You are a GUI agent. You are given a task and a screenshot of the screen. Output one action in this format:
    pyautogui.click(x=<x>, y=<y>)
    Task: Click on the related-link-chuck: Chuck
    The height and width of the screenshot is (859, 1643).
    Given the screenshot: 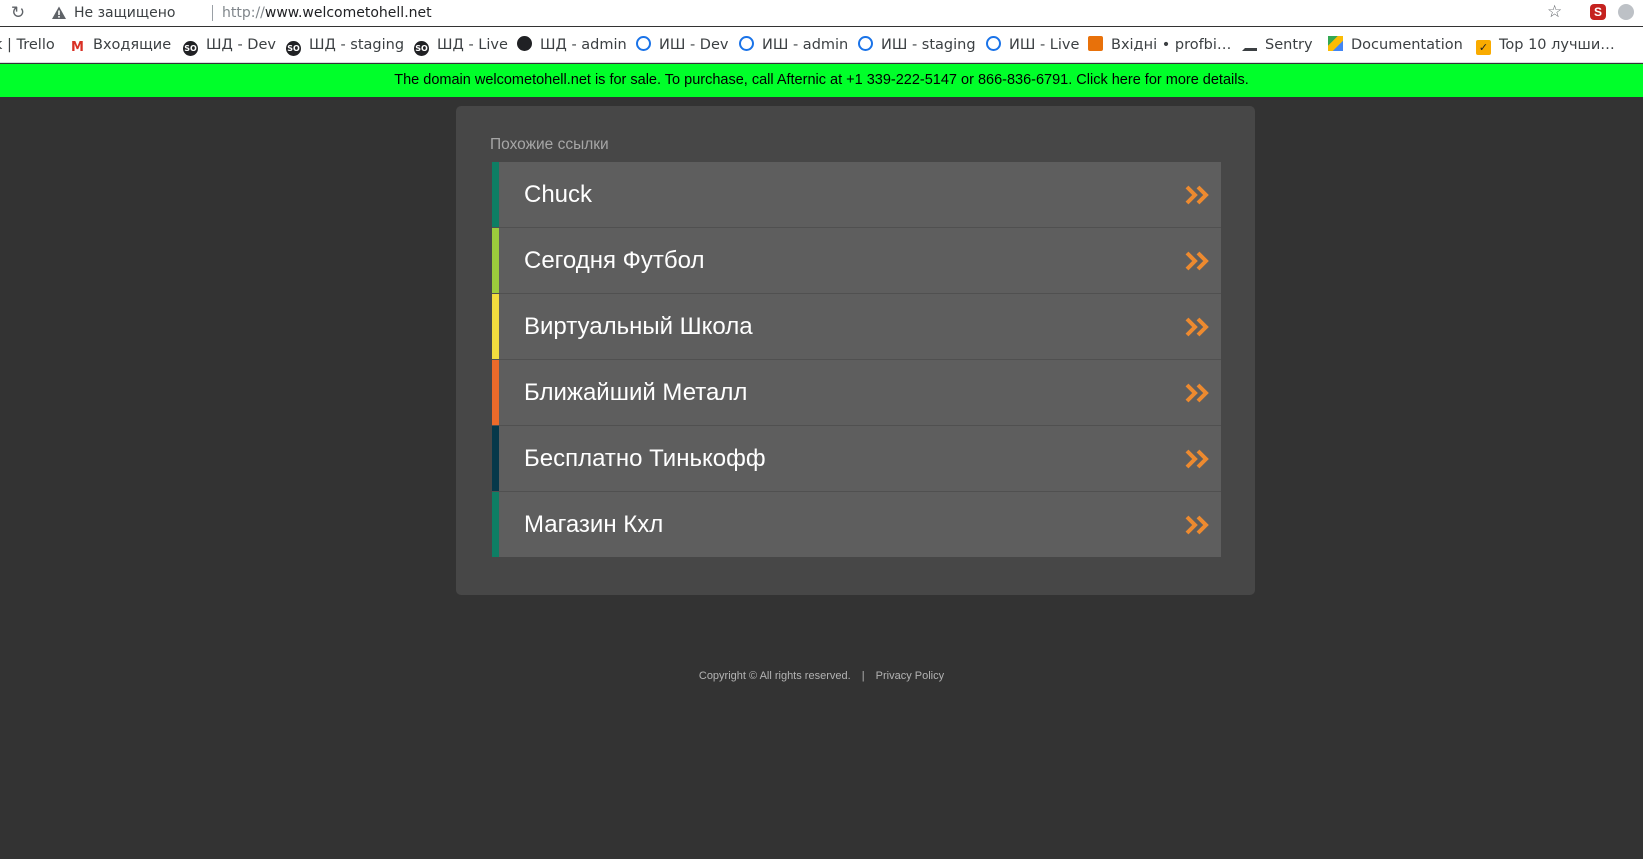 What is the action you would take?
    pyautogui.click(x=856, y=195)
    